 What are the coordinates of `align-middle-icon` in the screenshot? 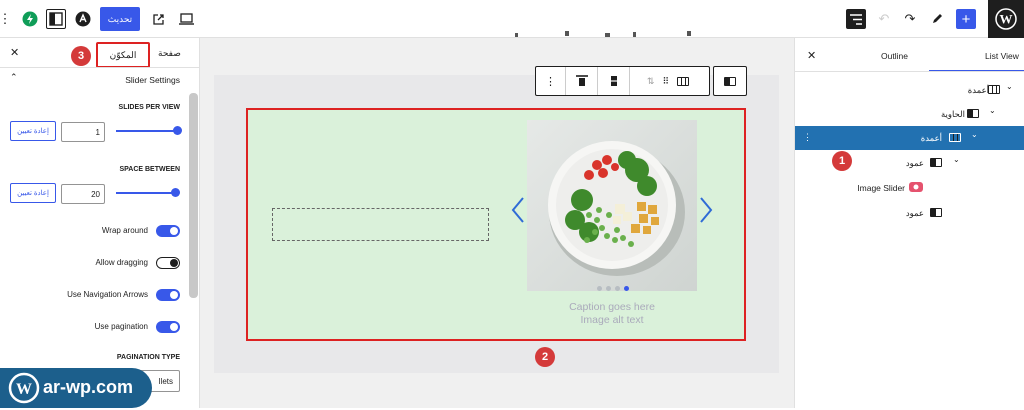 It's located at (614, 81).